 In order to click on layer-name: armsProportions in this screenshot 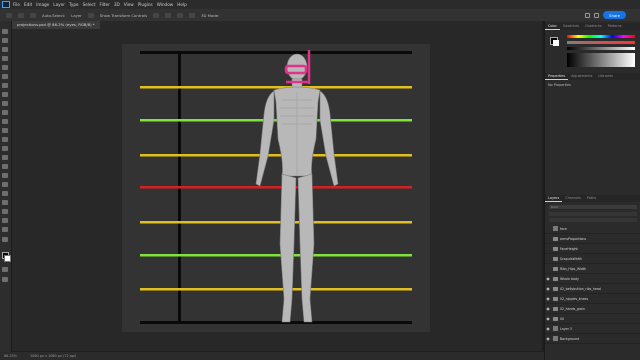, I will do `click(573, 238)`.